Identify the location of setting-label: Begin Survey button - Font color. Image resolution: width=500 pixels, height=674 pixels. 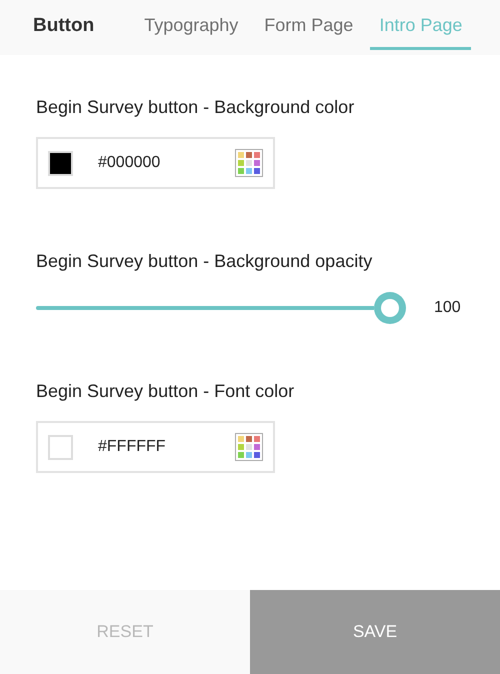
(166, 391).